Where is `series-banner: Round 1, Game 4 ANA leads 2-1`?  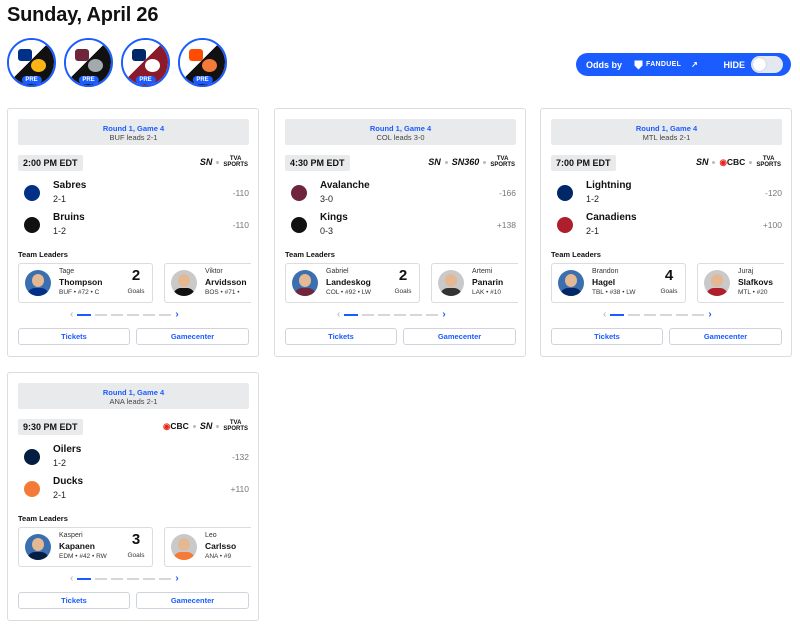
series-banner: Round 1, Game 4 ANA leads 2-1 is located at coordinates (133, 396).